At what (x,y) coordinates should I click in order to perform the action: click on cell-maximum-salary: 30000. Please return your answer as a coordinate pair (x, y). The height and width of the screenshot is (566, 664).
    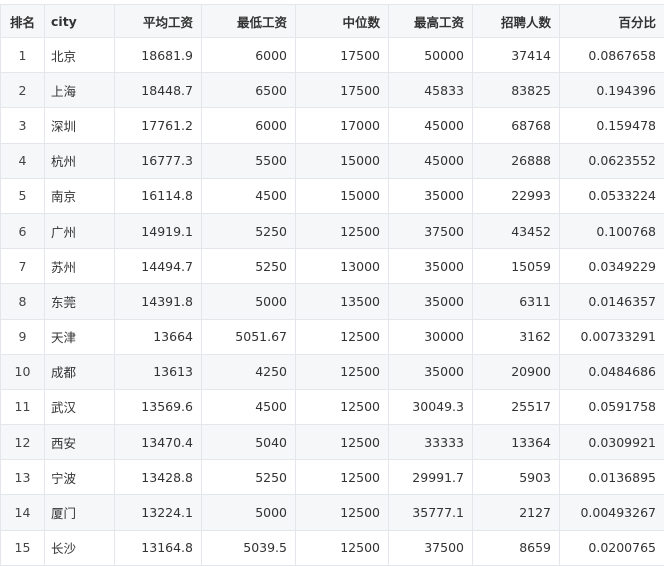
    Looking at the image, I should click on (430, 336).